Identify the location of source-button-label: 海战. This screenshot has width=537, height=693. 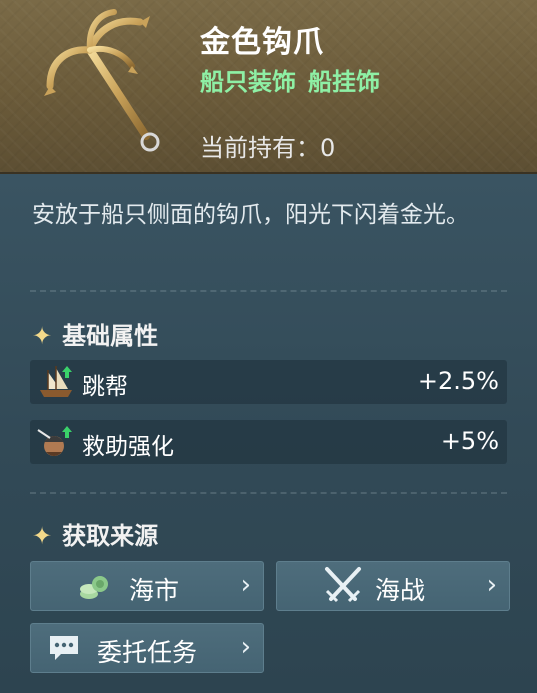
(400, 590).